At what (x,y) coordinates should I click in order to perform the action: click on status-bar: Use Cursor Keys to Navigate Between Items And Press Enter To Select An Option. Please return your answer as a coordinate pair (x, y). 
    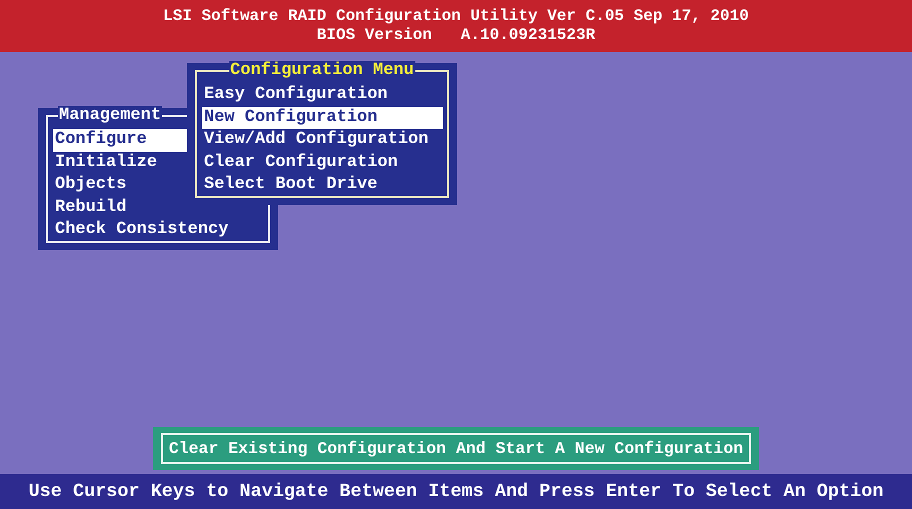
    Looking at the image, I should click on (456, 491).